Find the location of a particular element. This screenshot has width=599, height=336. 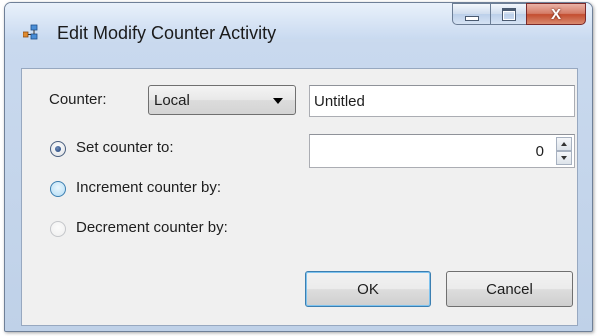

maximize-button is located at coordinates (508, 14).